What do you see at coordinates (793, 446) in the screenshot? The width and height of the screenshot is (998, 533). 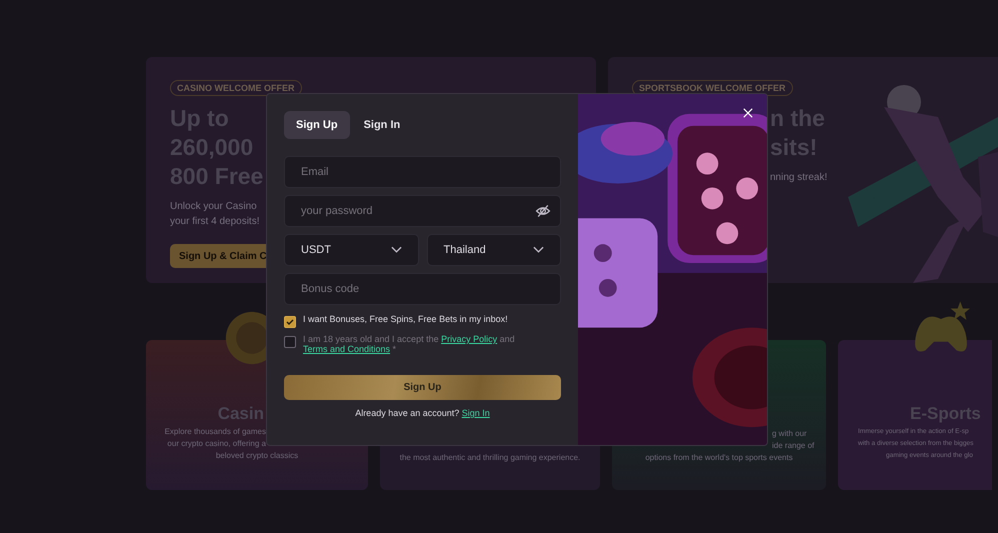 I see `card-description: ide range of` at bounding box center [793, 446].